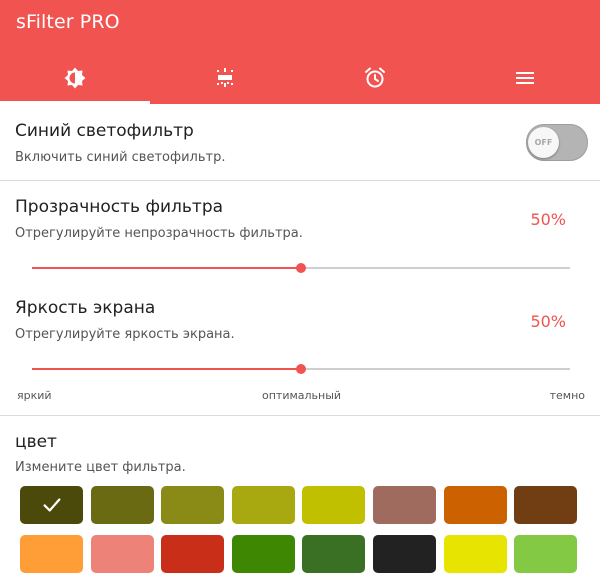  I want to click on scale-label-optimal: оптимальный, so click(302, 395).